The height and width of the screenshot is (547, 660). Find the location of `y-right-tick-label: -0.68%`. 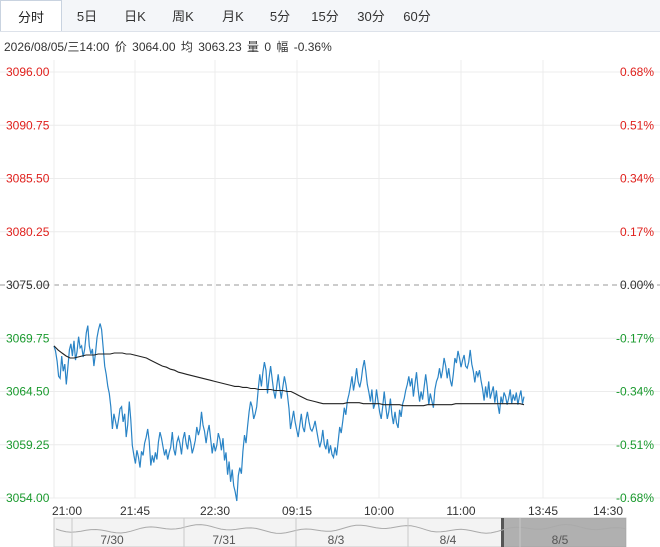

y-right-tick-label: -0.68% is located at coordinates (635, 498).